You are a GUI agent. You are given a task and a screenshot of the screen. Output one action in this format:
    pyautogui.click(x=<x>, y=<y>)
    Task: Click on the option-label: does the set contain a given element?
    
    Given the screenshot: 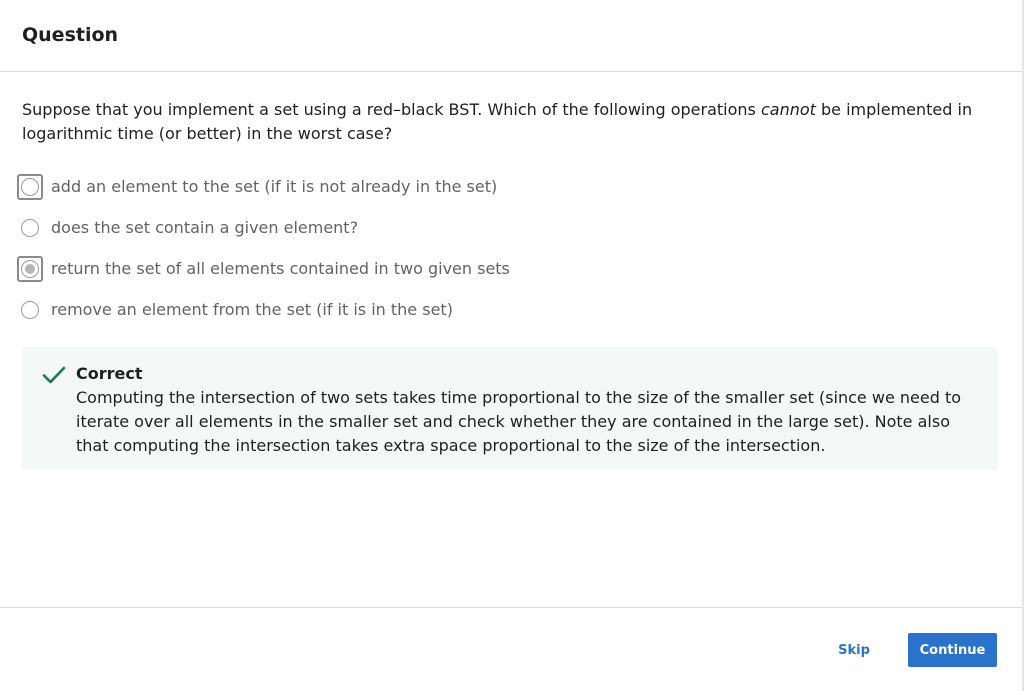 What is the action you would take?
    pyautogui.click(x=205, y=227)
    